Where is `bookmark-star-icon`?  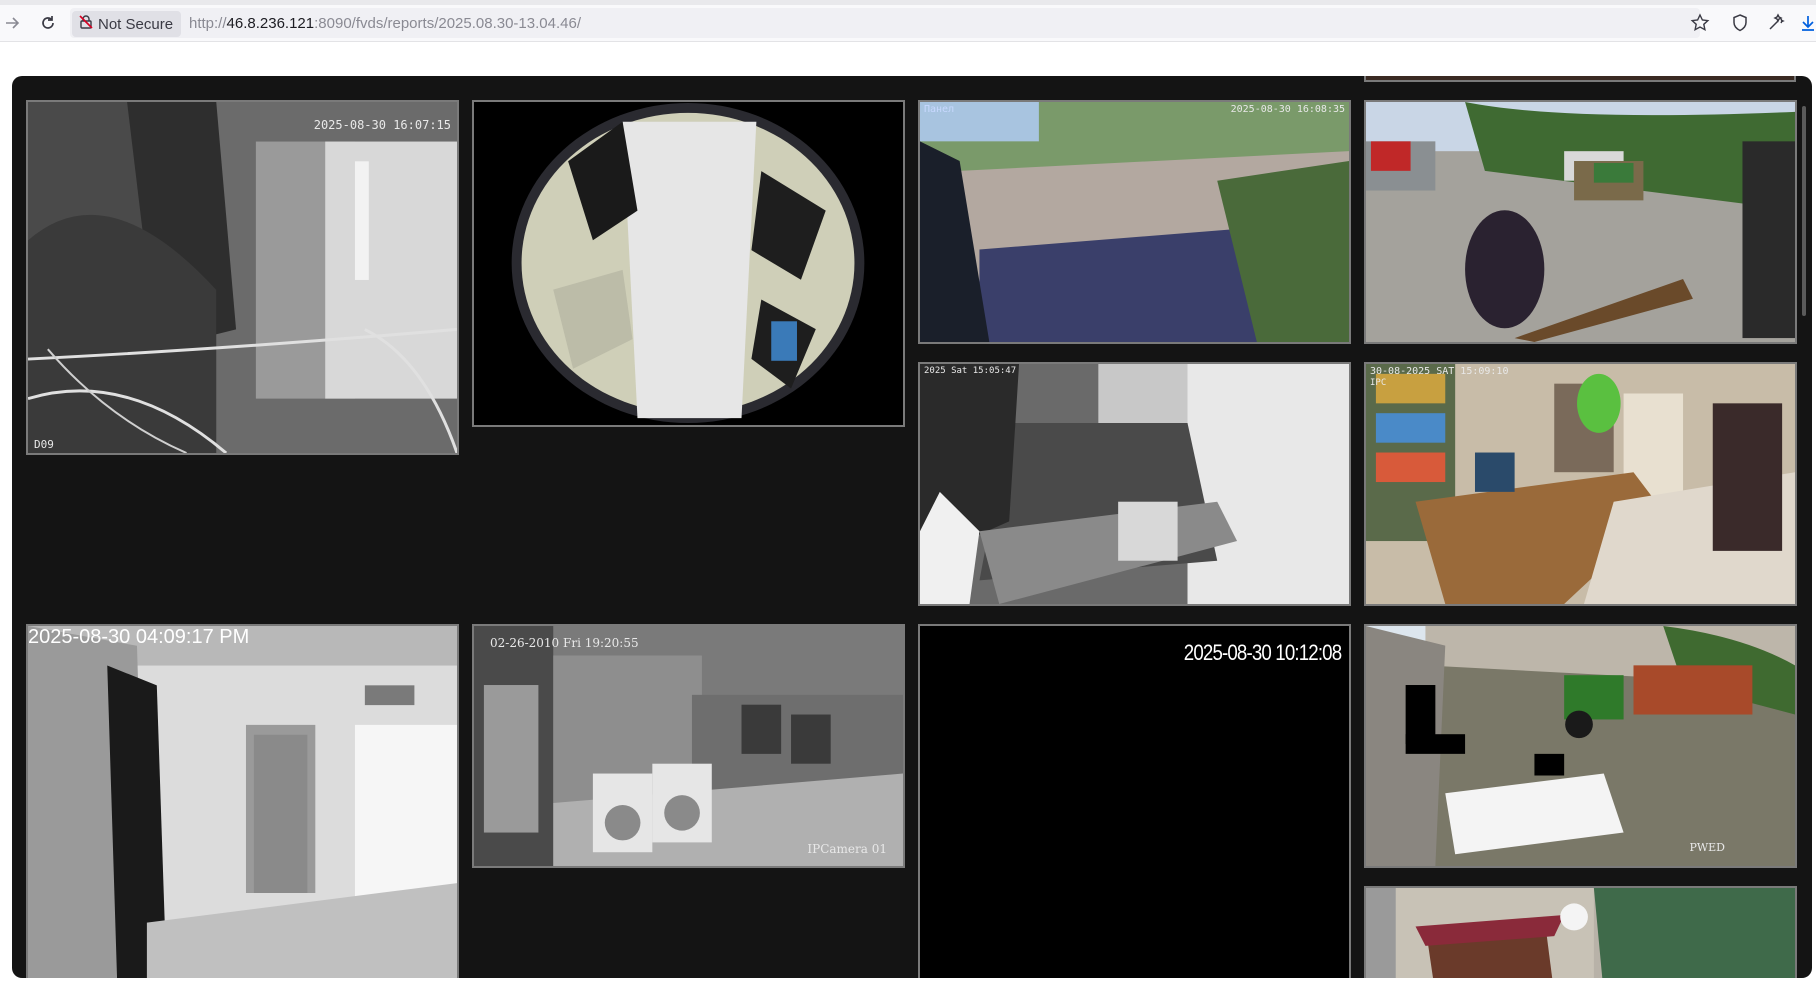 bookmark-star-icon is located at coordinates (1700, 23).